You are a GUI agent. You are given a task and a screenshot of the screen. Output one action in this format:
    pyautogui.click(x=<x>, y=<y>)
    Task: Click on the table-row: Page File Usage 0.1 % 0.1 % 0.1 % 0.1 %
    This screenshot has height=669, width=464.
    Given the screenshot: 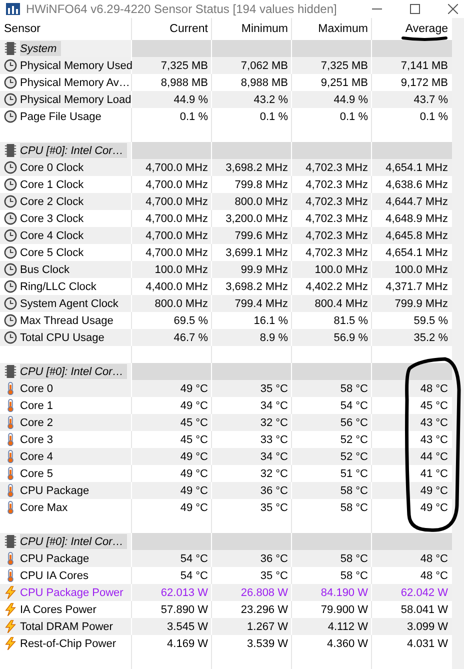 What is the action you would take?
    pyautogui.click(x=226, y=116)
    